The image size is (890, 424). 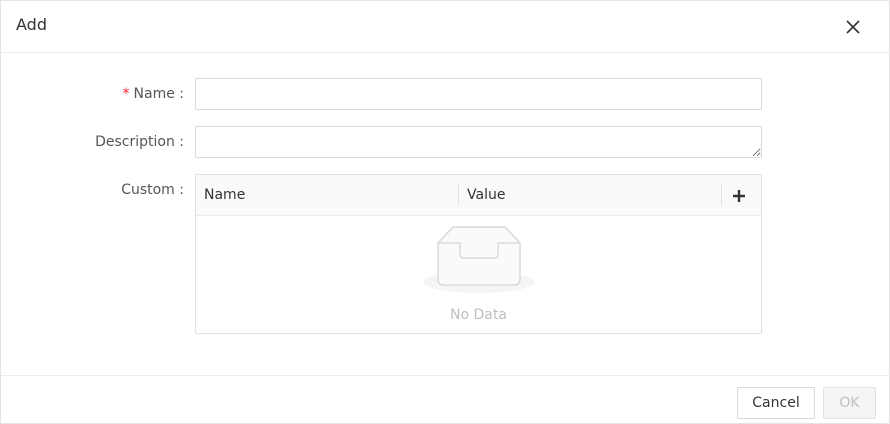 What do you see at coordinates (849, 403) in the screenshot?
I see `ok-button: OK` at bounding box center [849, 403].